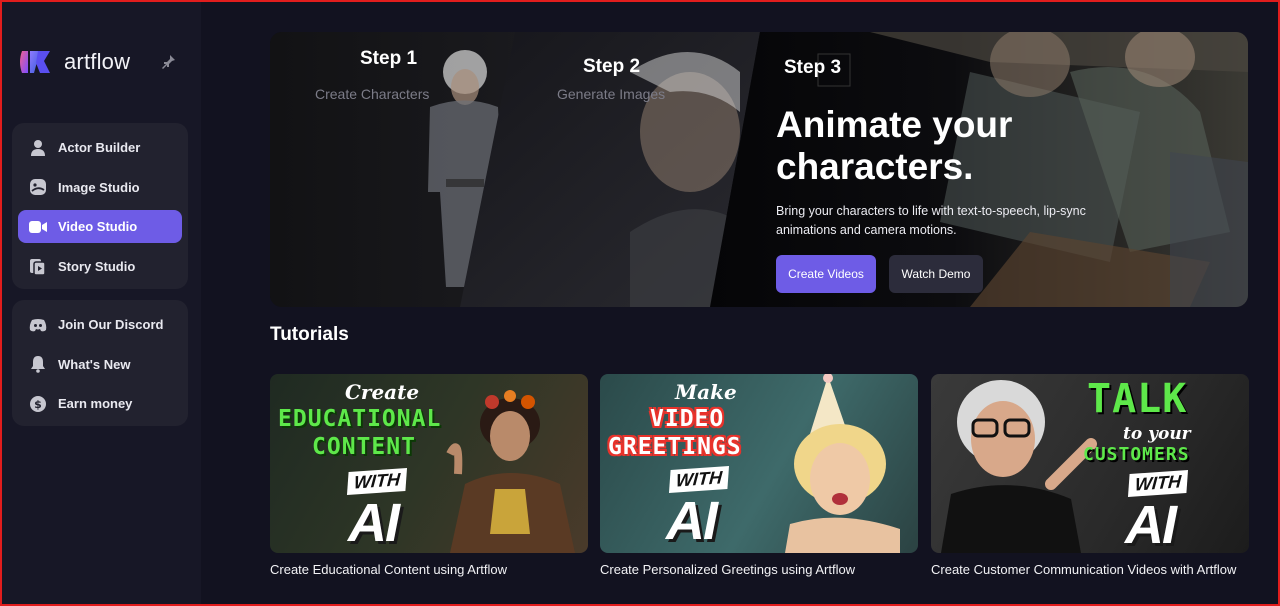 The image size is (1280, 606). I want to click on tutorial-thumbnail: Make VIDEO GREETINGS WITH AI, so click(759, 463).